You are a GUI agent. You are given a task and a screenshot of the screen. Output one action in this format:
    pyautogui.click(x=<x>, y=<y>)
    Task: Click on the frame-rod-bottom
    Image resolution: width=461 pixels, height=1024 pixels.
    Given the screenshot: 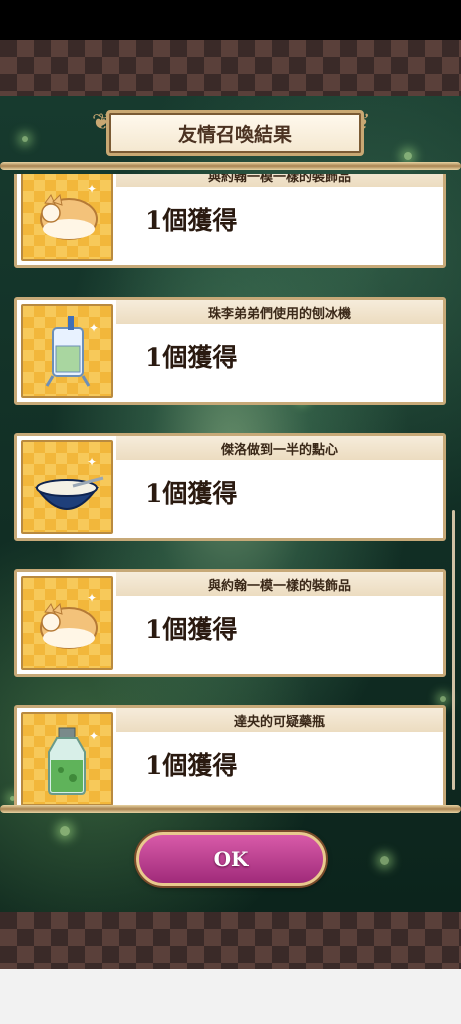 What is the action you would take?
    pyautogui.click(x=230, y=809)
    